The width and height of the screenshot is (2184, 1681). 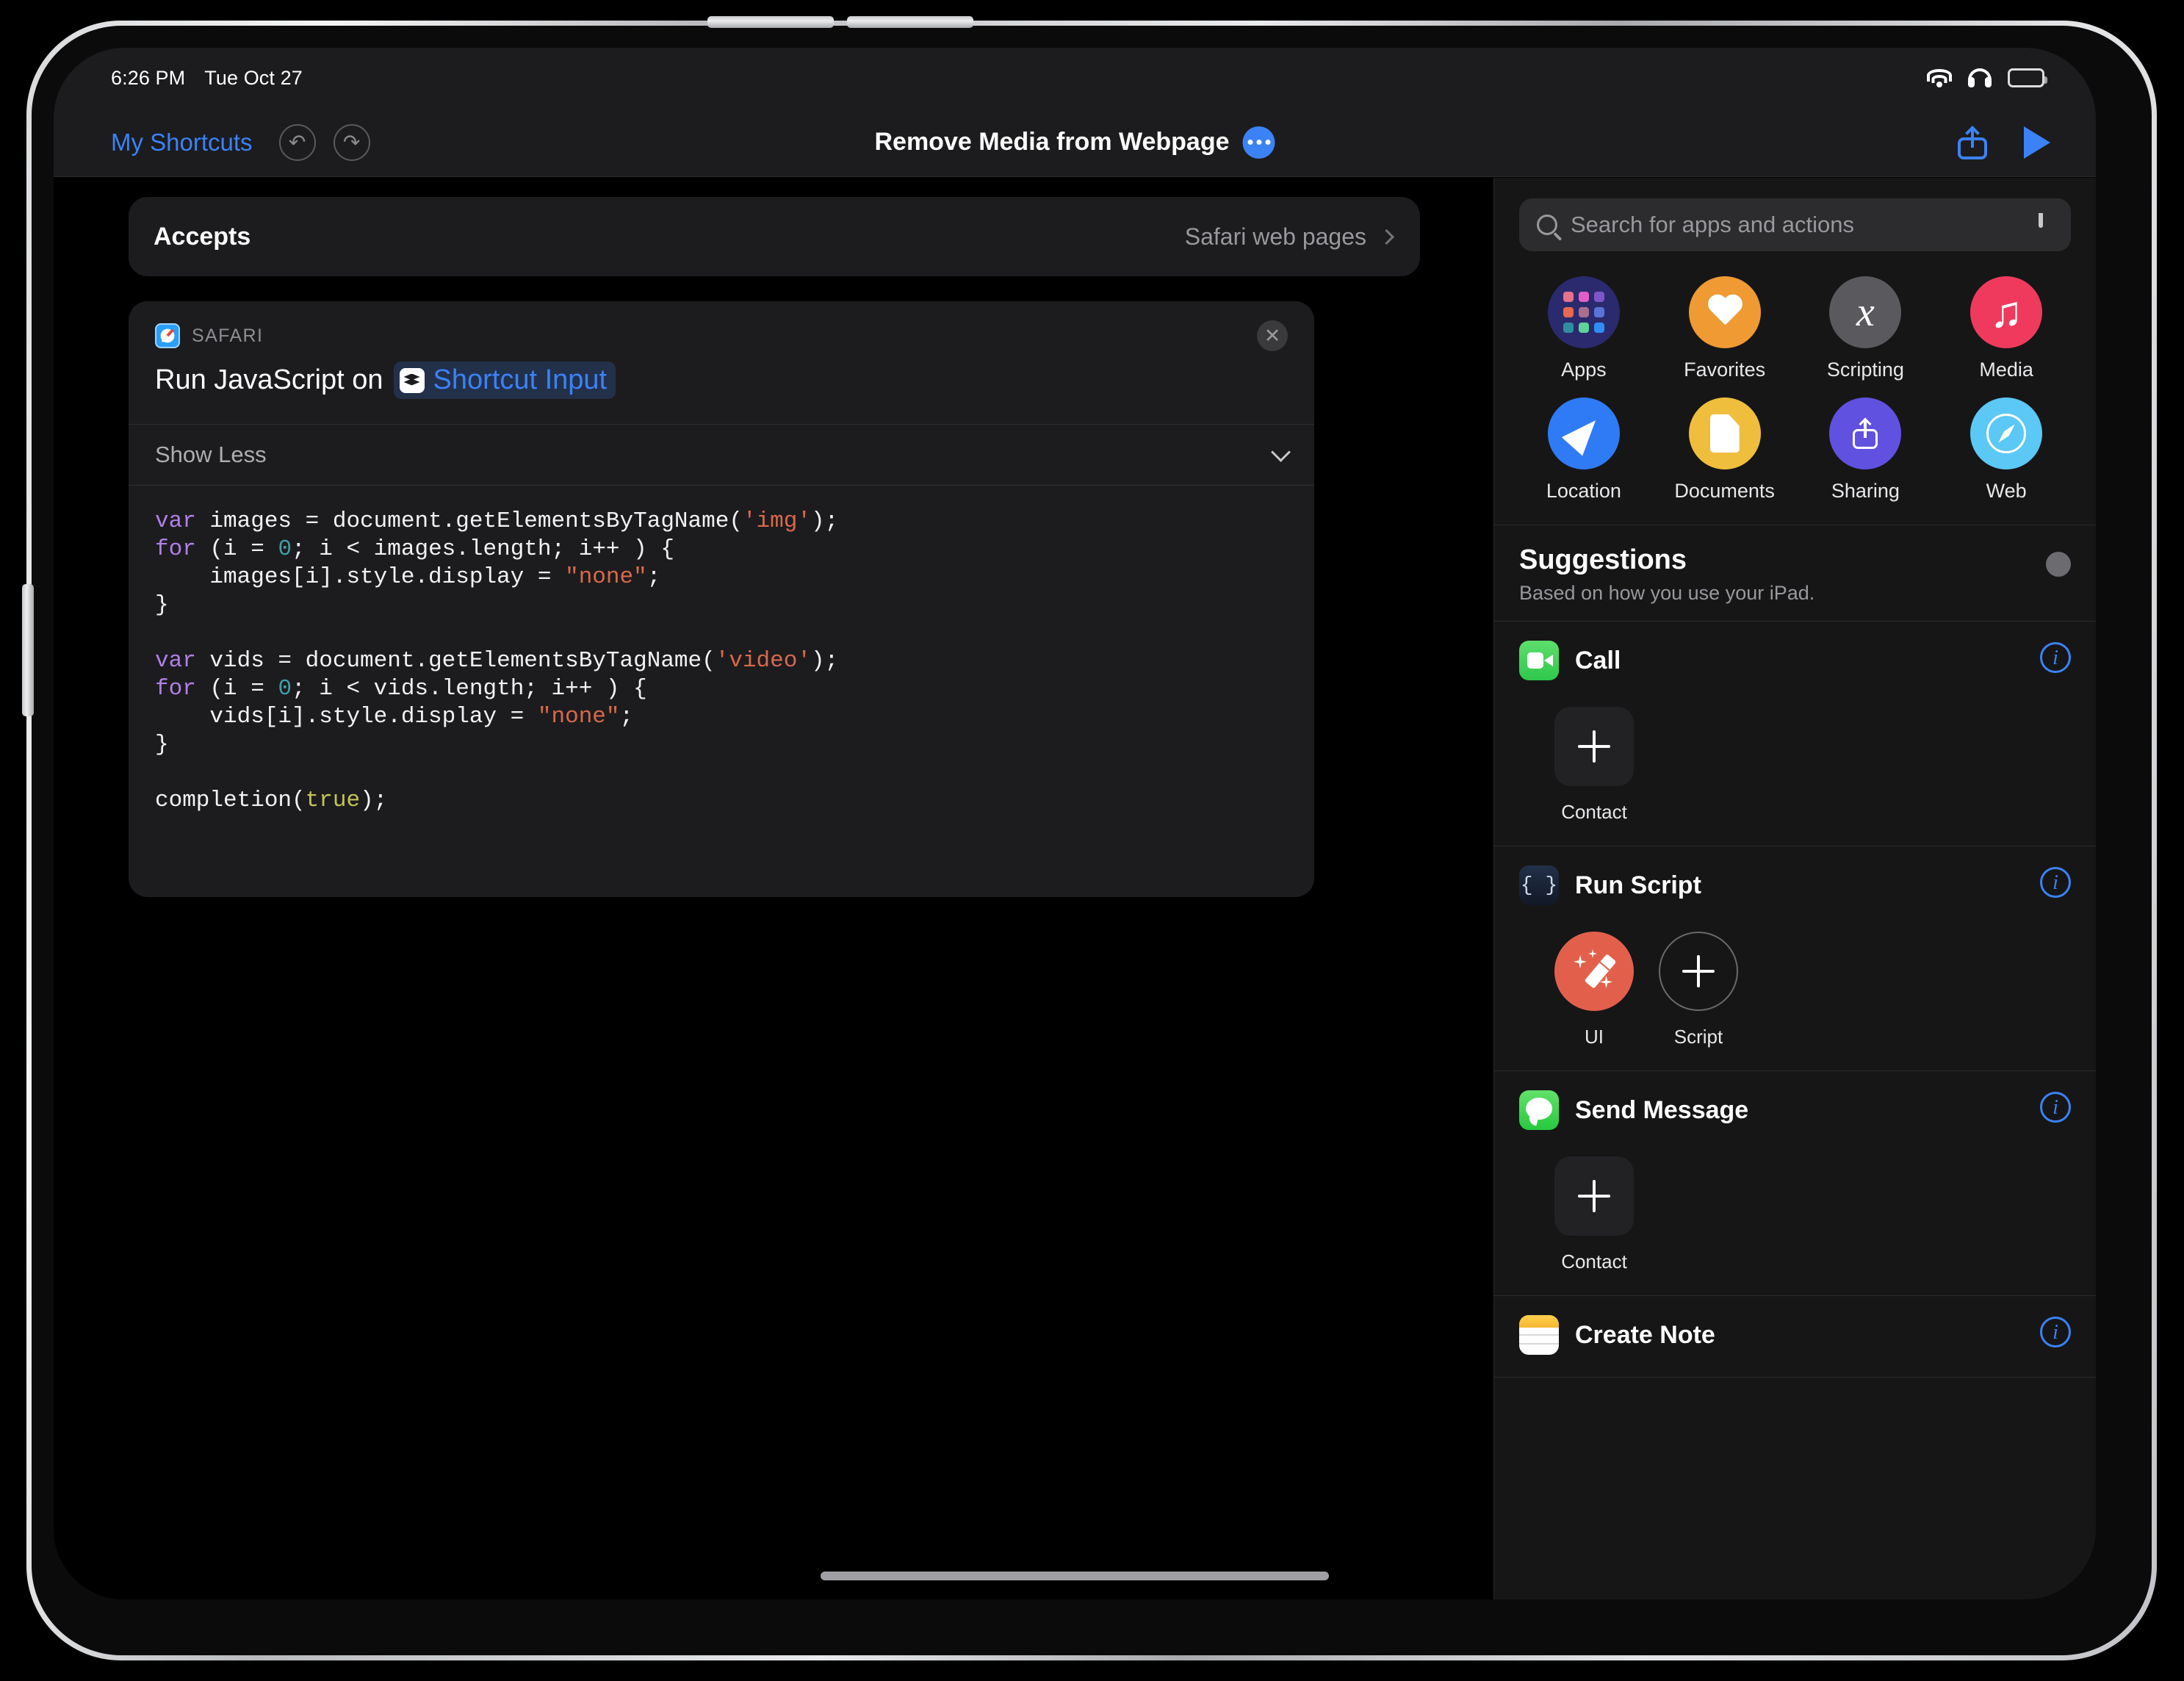 What do you see at coordinates (1583, 433) in the screenshot?
I see `navigation-arrow-icon` at bounding box center [1583, 433].